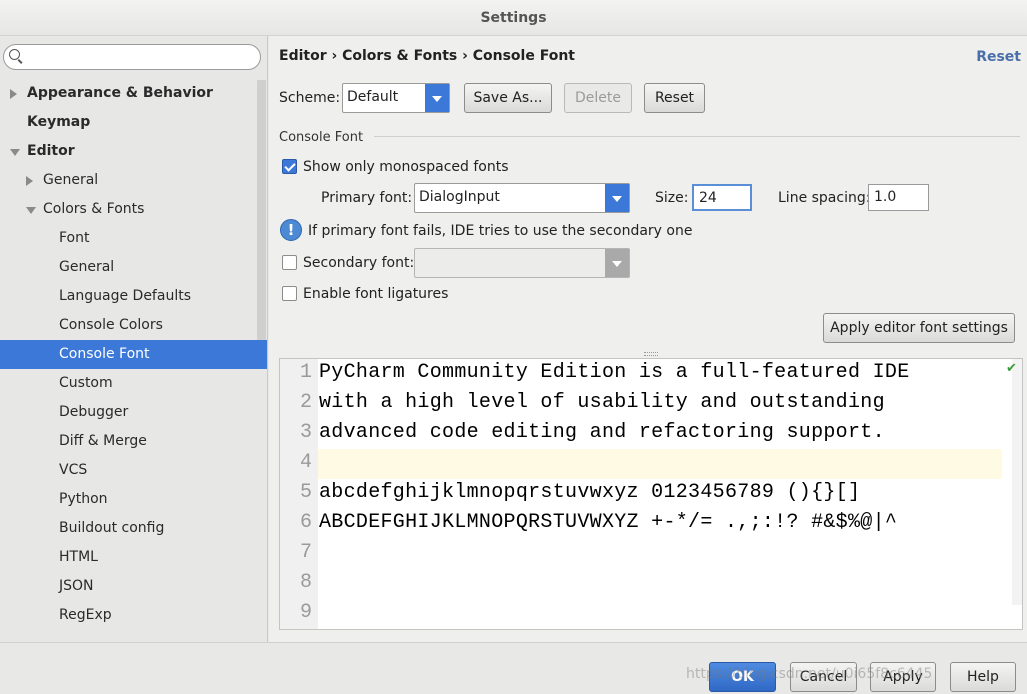  I want to click on sidebar-item-label: VCS, so click(73, 470).